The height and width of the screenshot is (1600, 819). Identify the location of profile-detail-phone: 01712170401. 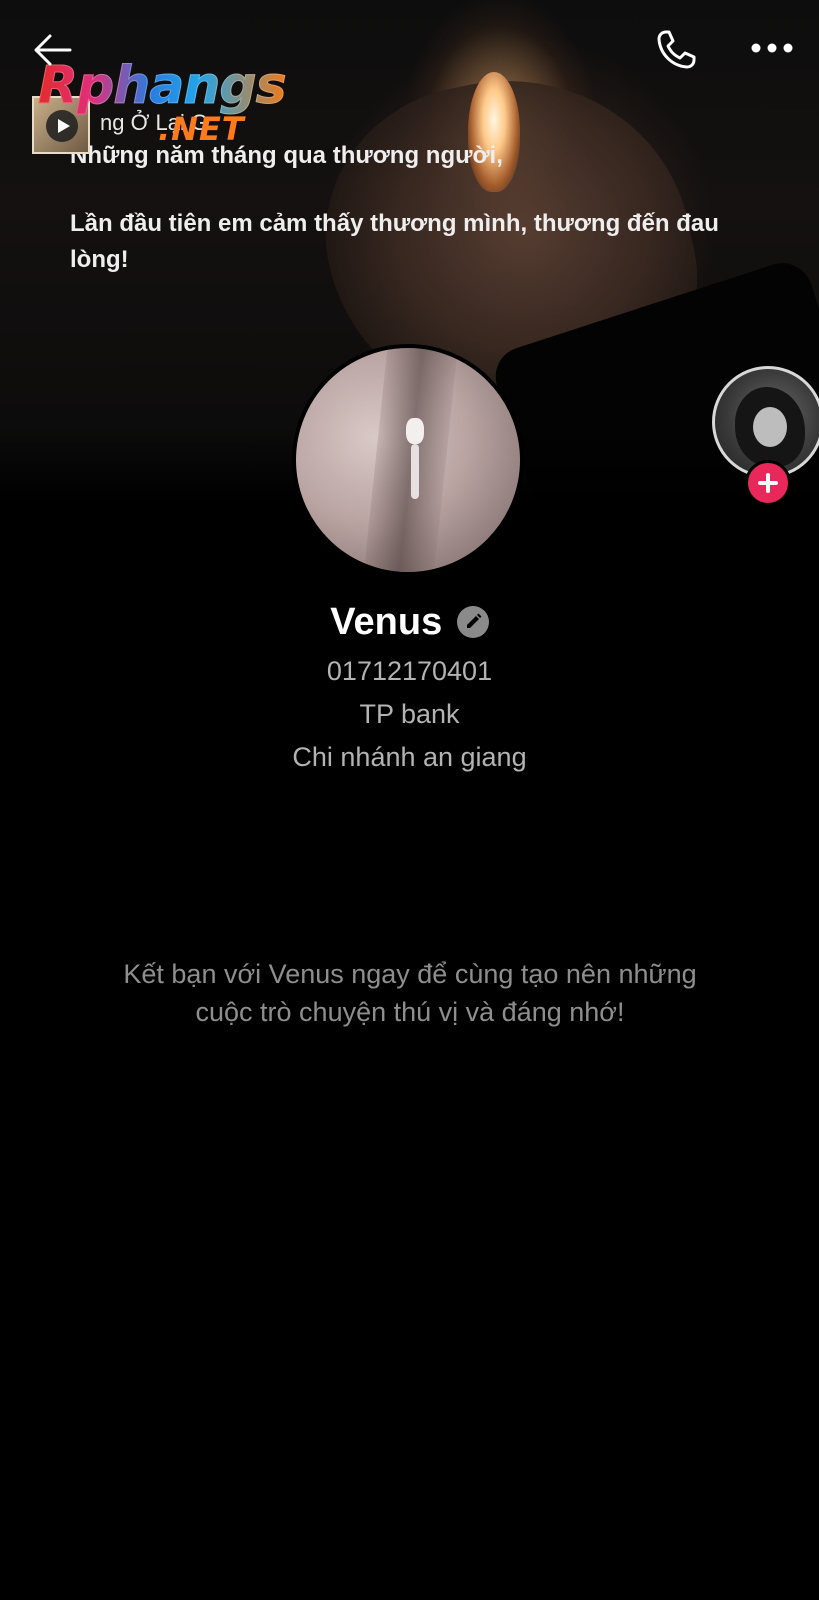
(409, 671).